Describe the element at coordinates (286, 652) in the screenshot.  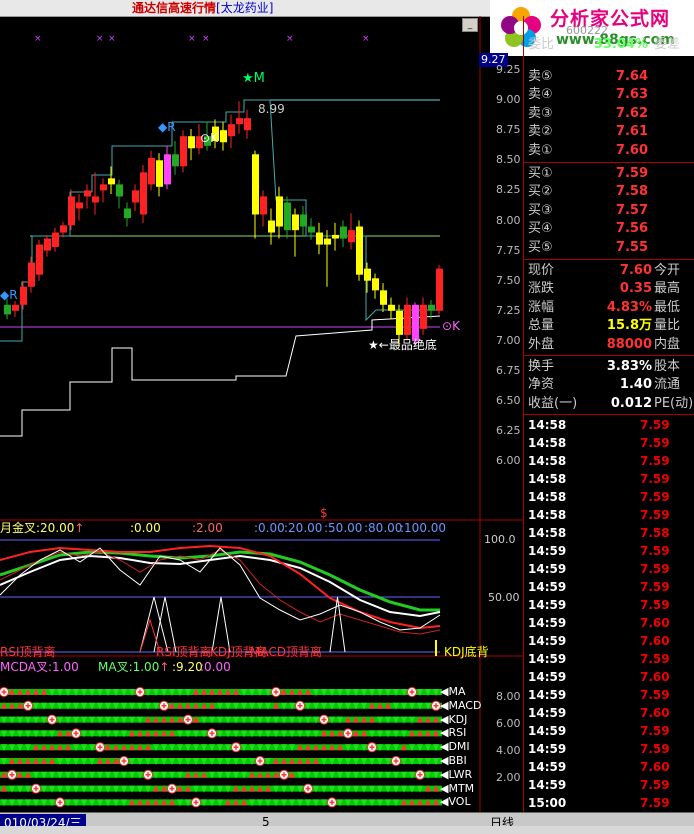
I see `signal-macd-top: MACD顶背离` at that location.